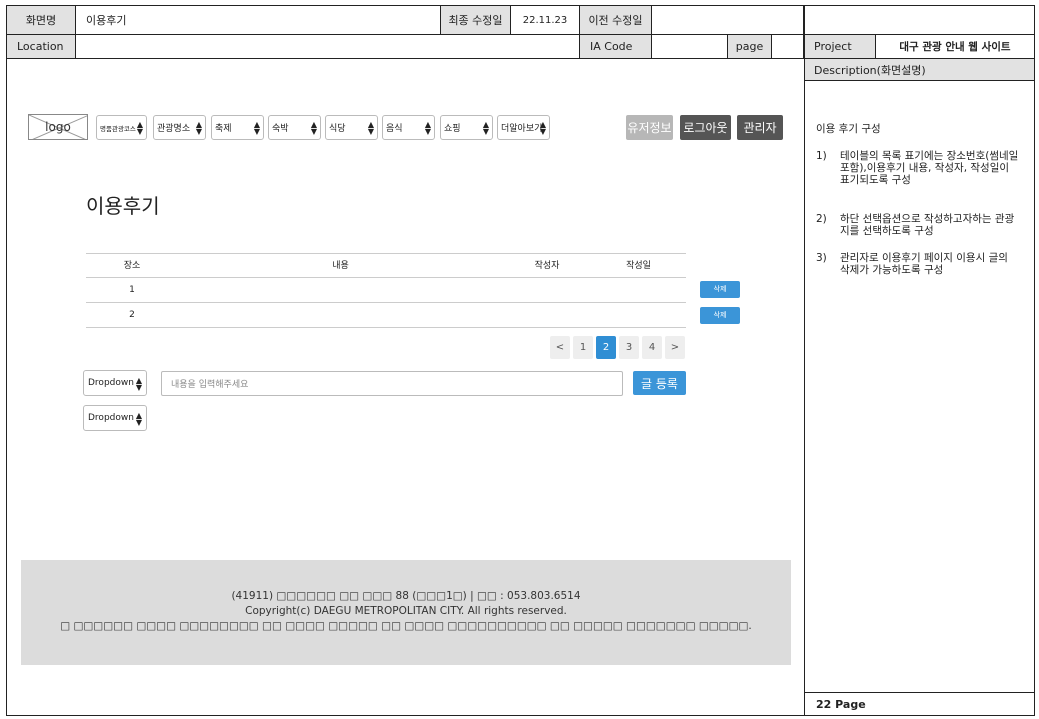 The height and width of the screenshot is (719, 1039). Describe the element at coordinates (788, 47) in the screenshot. I see `page-value` at that location.